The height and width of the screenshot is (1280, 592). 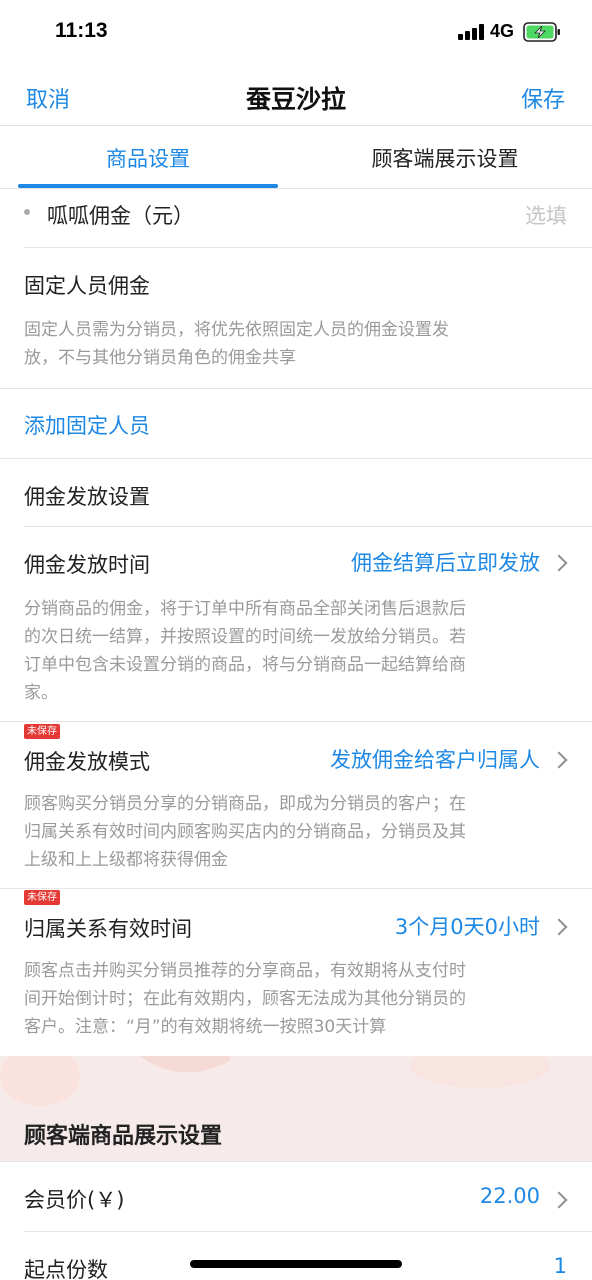 What do you see at coordinates (41, 693) in the screenshot?
I see `desc-line: 家。` at bounding box center [41, 693].